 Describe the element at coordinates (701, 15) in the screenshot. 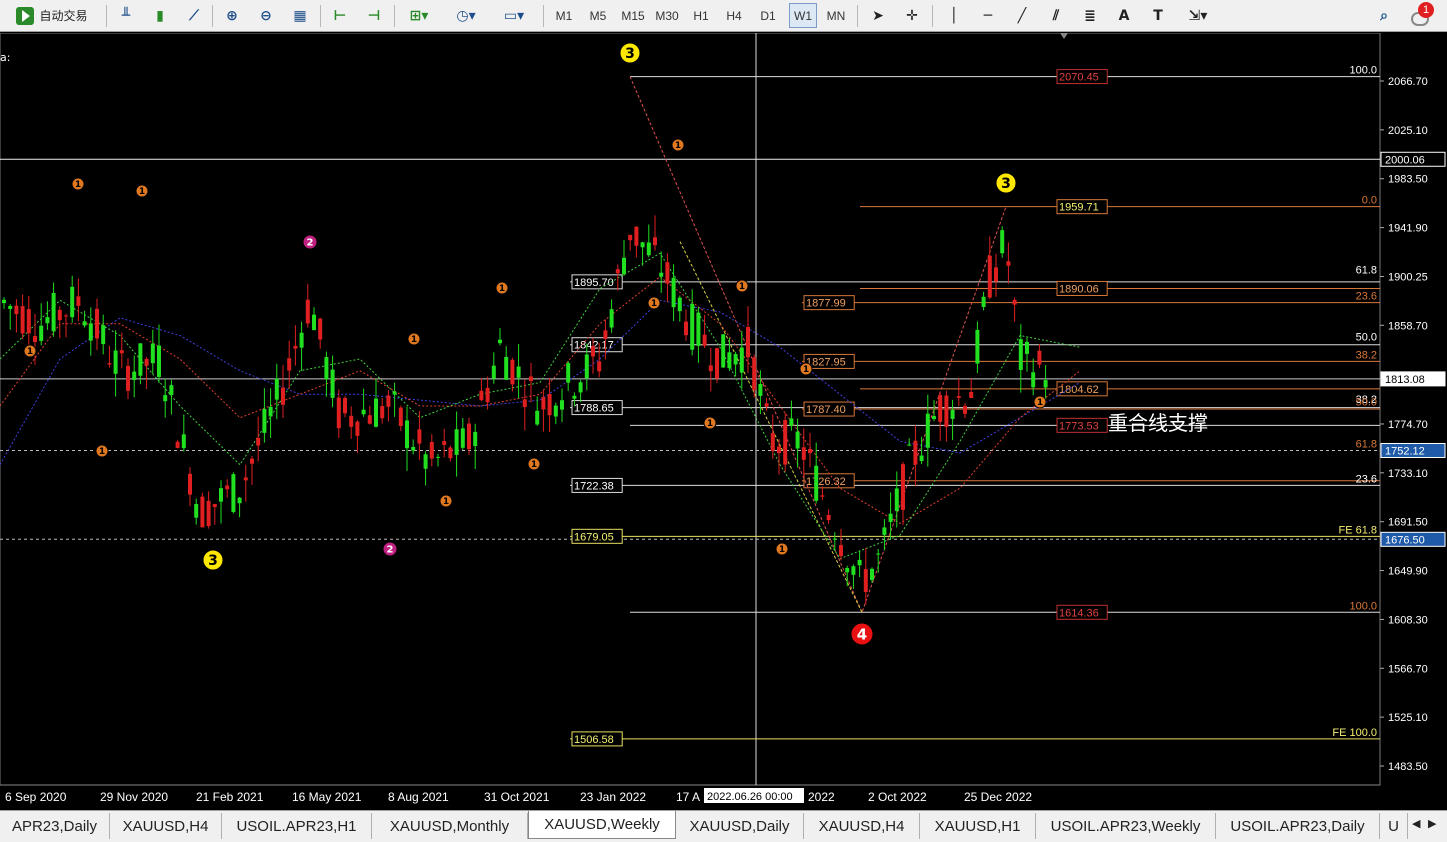

I see `timeframe-h1: H1` at that location.